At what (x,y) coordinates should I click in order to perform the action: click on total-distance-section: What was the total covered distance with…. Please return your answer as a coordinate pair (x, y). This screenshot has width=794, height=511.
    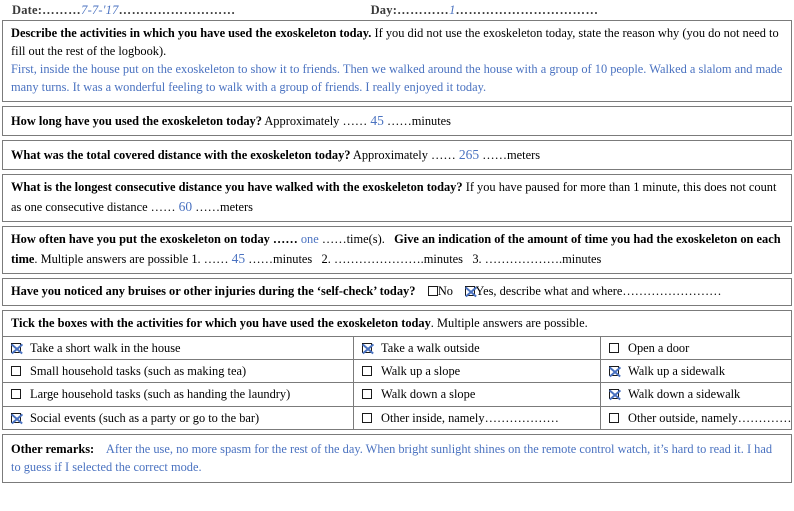
    Looking at the image, I should click on (397, 154).